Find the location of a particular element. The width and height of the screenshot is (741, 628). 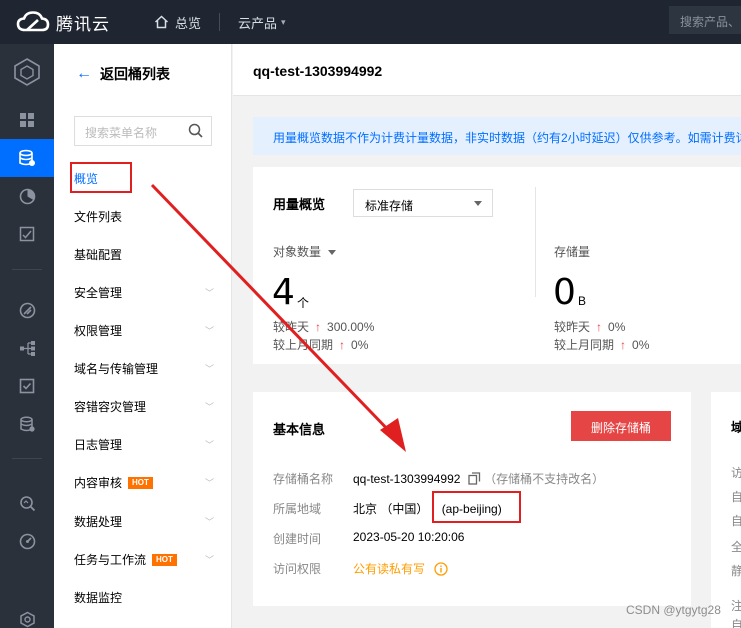

annotation-arrow is located at coordinates (278, 317).